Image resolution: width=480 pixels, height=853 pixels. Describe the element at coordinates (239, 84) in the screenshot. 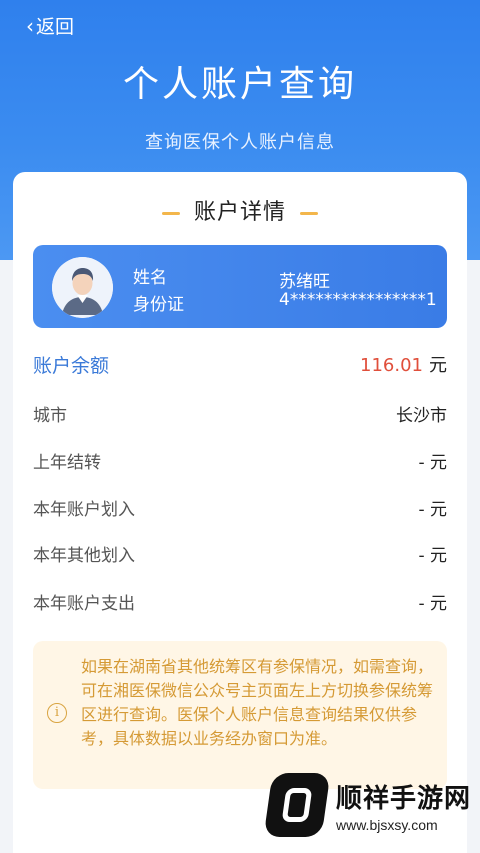

I see `page-title: 个人账户查询` at that location.